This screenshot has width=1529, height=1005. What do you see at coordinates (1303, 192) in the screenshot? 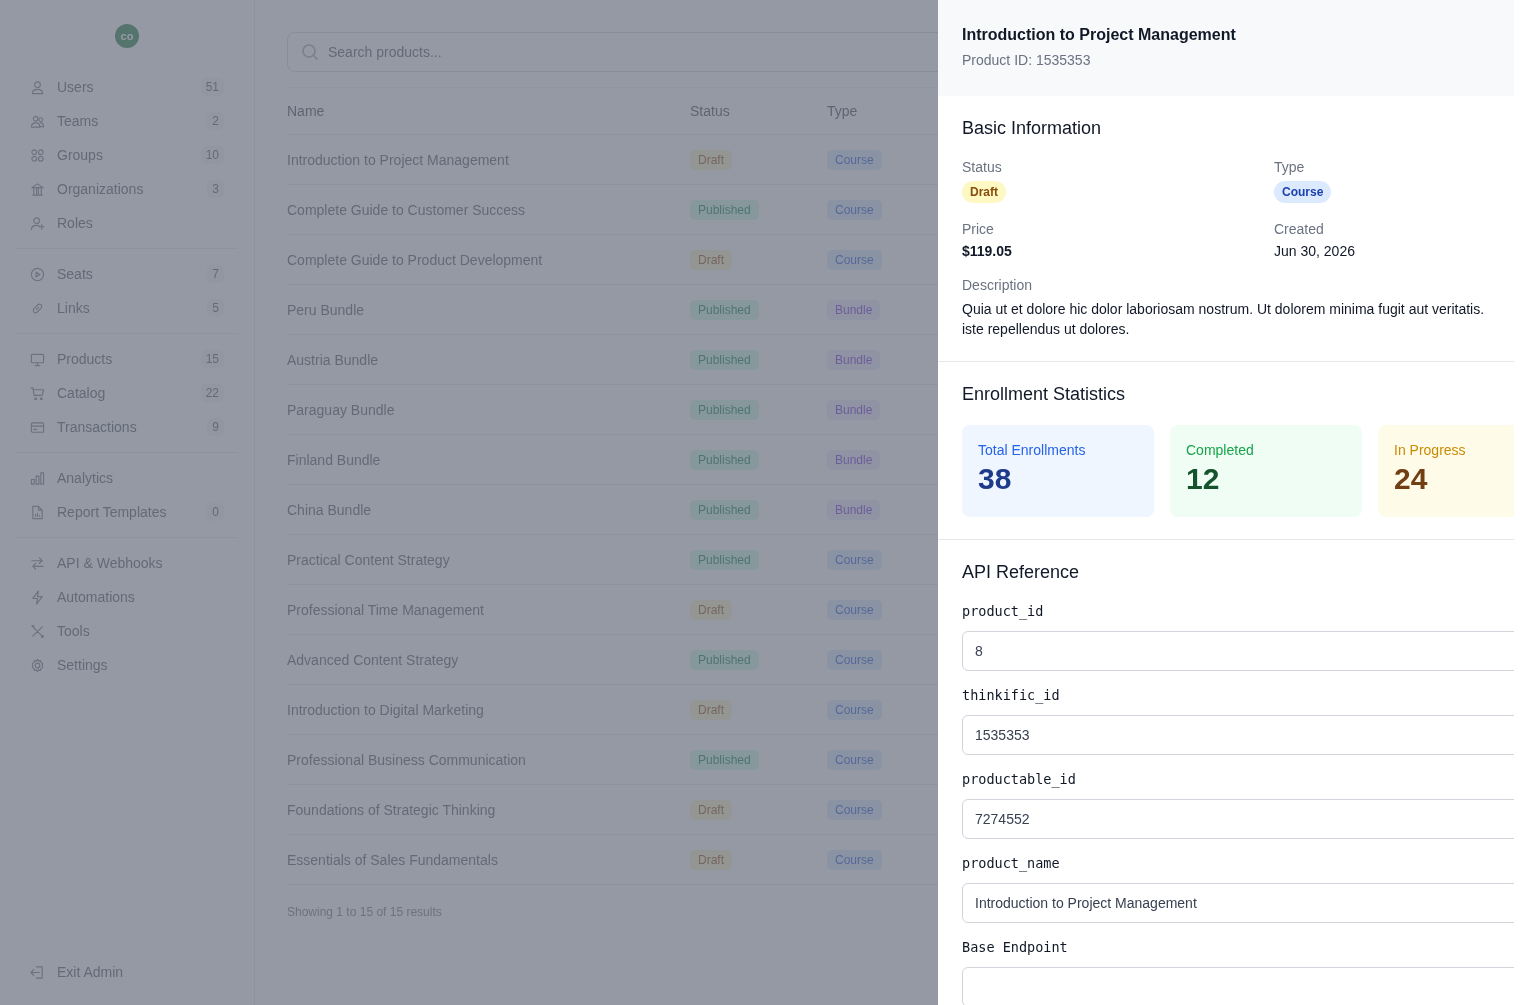
I see `status-pill: Course` at bounding box center [1303, 192].